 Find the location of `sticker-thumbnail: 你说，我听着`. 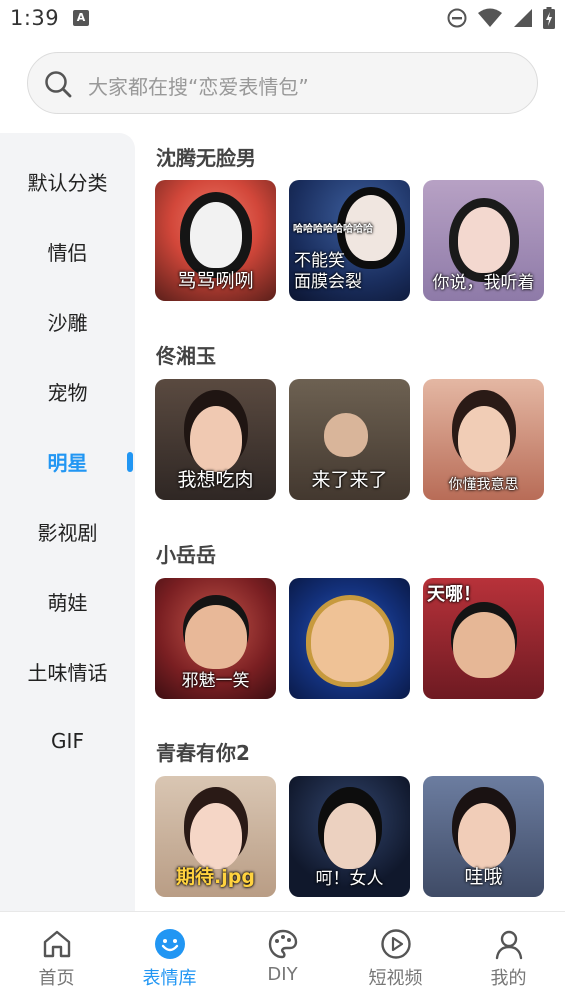

sticker-thumbnail: 你说，我听着 is located at coordinates (483, 240).